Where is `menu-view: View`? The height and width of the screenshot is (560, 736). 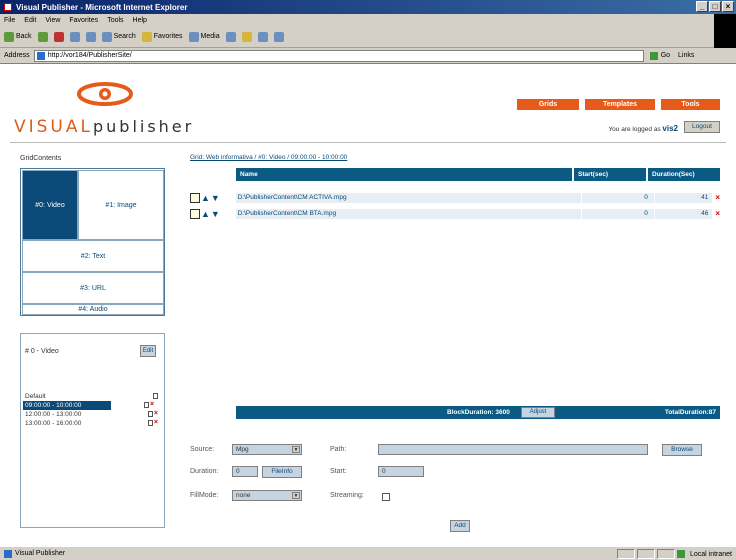 menu-view: View is located at coordinates (52, 20).